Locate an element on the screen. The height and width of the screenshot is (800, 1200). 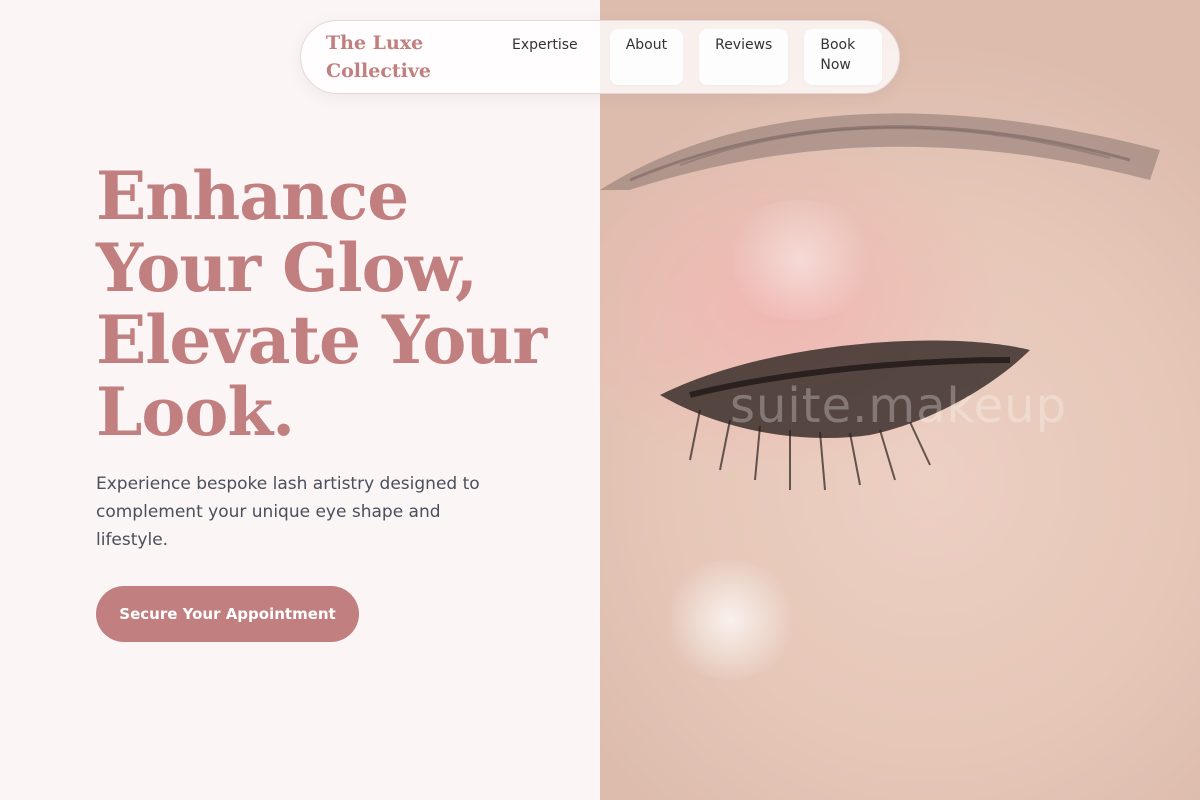
nav-links: Expertise About Reviews Book Now is located at coordinates (689, 57).